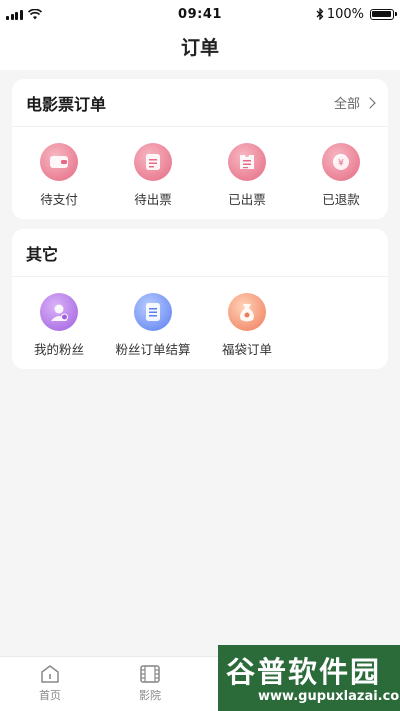 The height and width of the screenshot is (711, 400). What do you see at coordinates (247, 199) in the screenshot?
I see `order-status-label: 已出票` at bounding box center [247, 199].